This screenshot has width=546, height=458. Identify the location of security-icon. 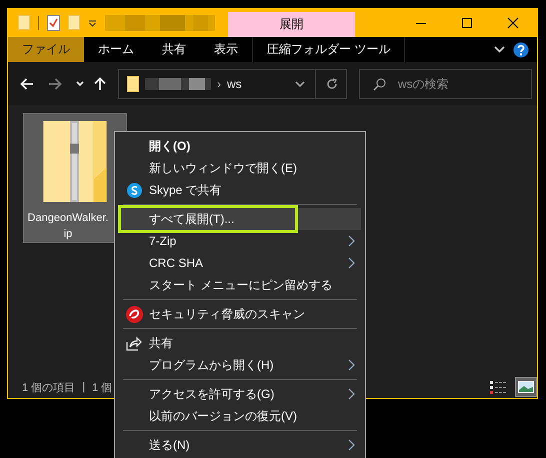
(134, 314).